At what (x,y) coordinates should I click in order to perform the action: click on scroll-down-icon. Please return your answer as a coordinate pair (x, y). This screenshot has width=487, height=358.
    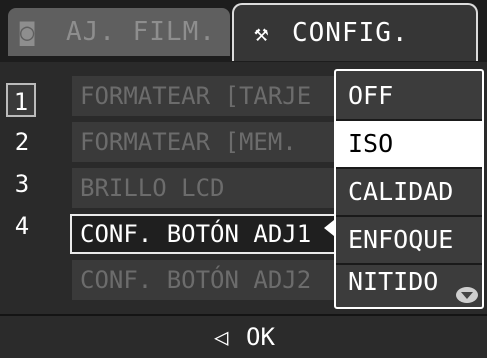
    Looking at the image, I should click on (467, 295).